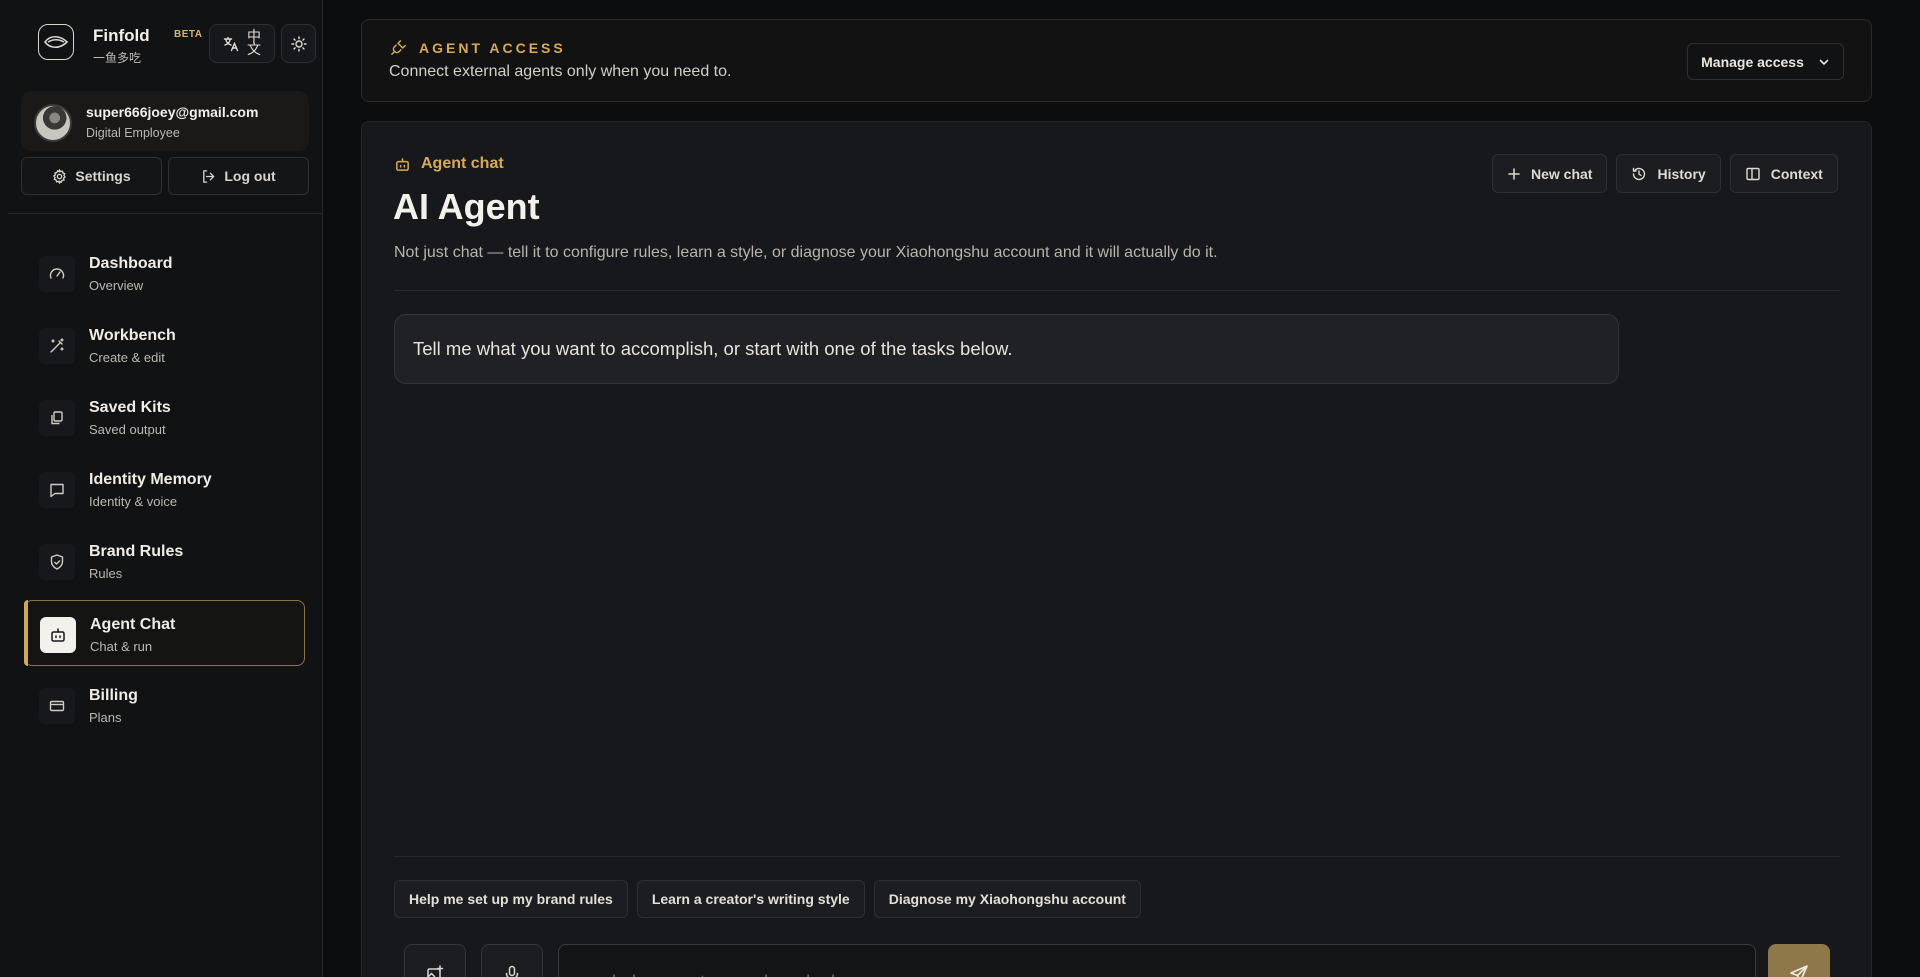 Image resolution: width=1920 pixels, height=977 pixels. What do you see at coordinates (462, 163) in the screenshot?
I see `panel-kicker-label: Agent chat` at bounding box center [462, 163].